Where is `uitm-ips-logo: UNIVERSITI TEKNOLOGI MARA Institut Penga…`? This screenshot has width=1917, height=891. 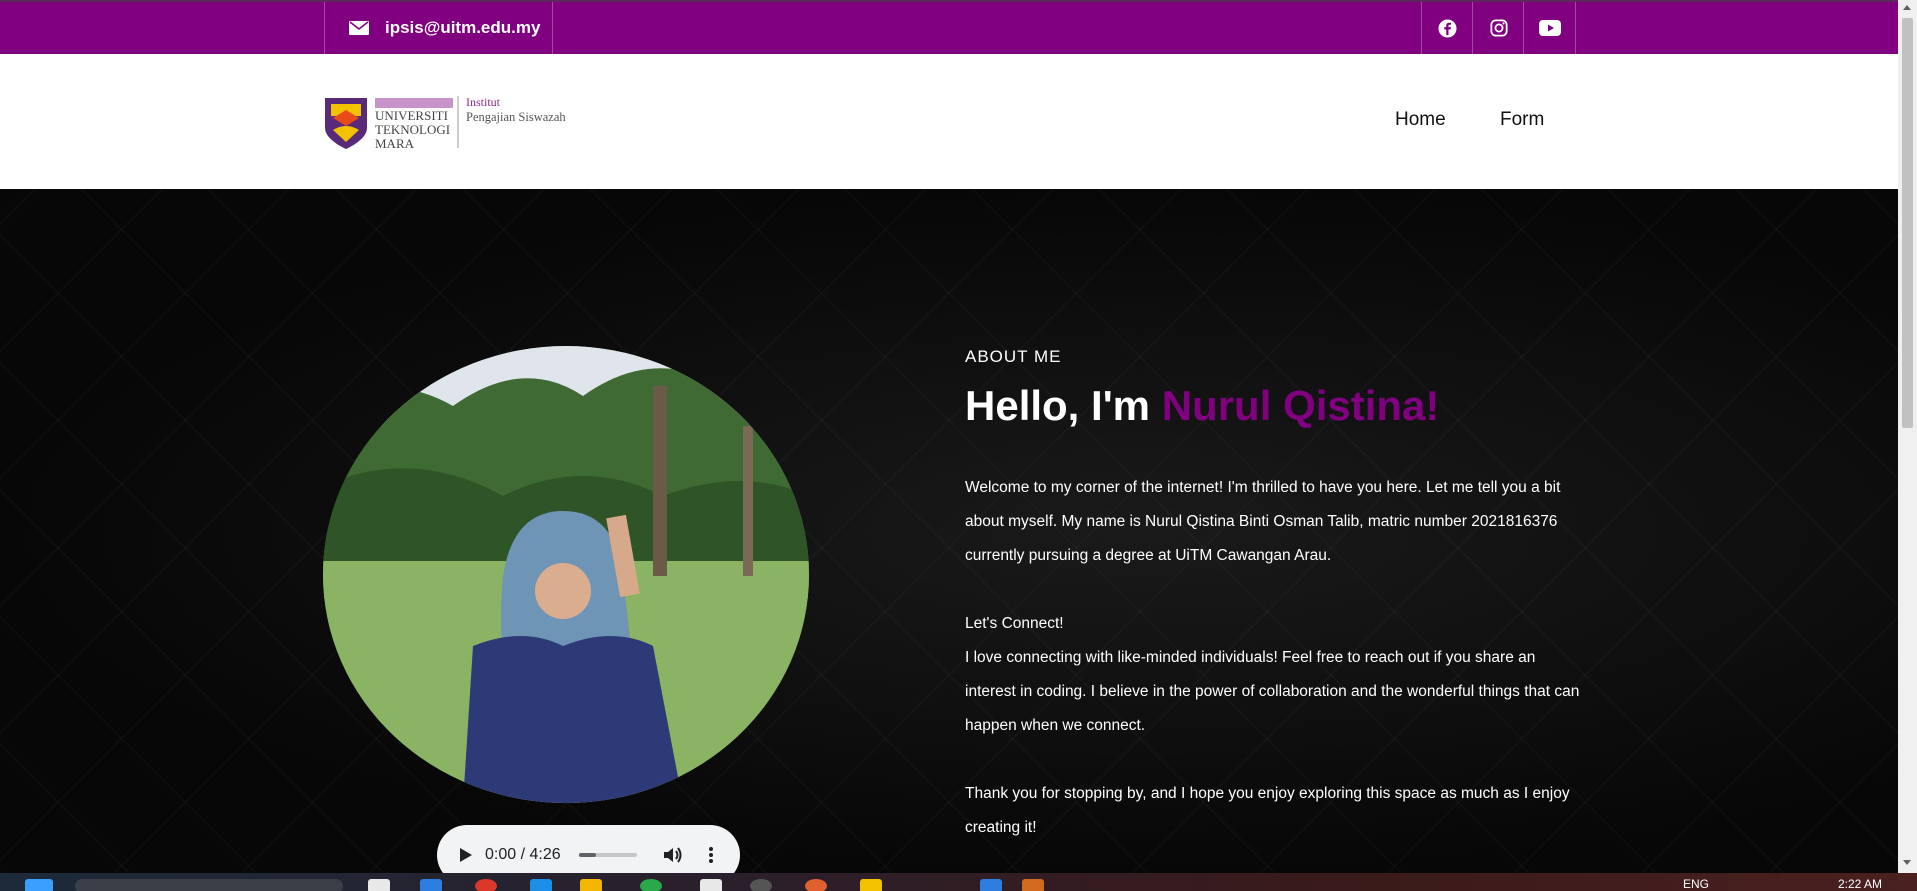
uitm-ips-logo: UNIVERSITI TEKNOLOGI MARA Institut Penga… is located at coordinates (453, 122).